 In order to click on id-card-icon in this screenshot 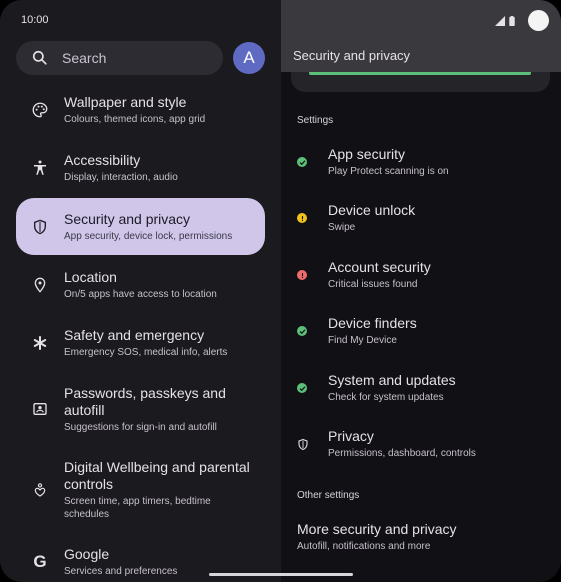, I will do `click(40, 409)`.